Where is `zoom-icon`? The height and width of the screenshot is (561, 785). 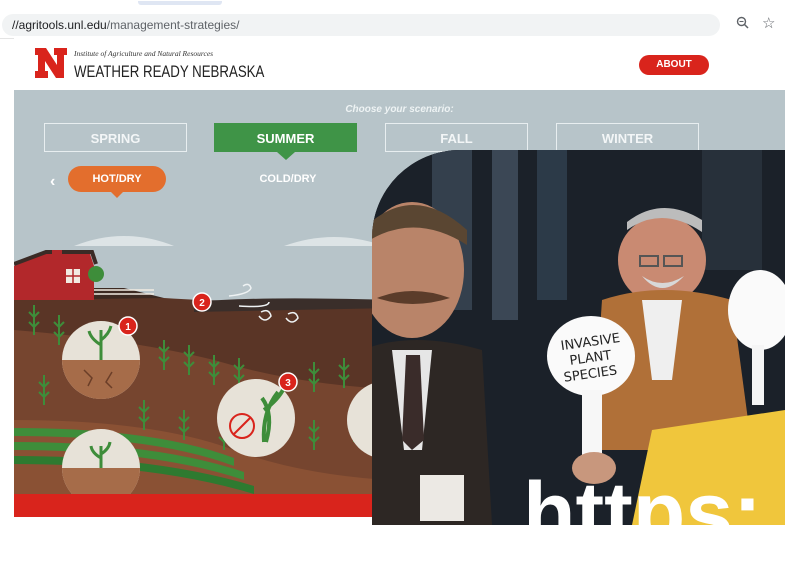
zoom-icon is located at coordinates (742, 24).